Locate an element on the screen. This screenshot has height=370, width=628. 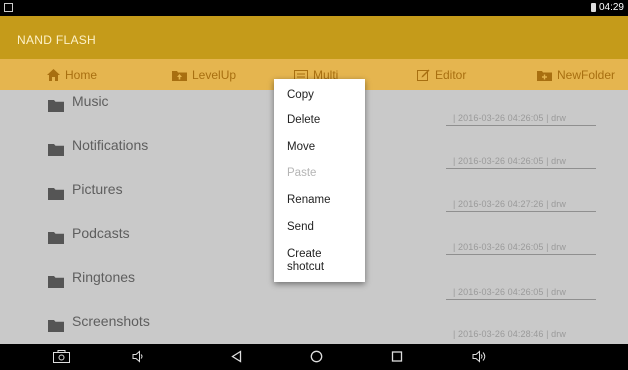
file-name: Ringtones is located at coordinates (104, 277).